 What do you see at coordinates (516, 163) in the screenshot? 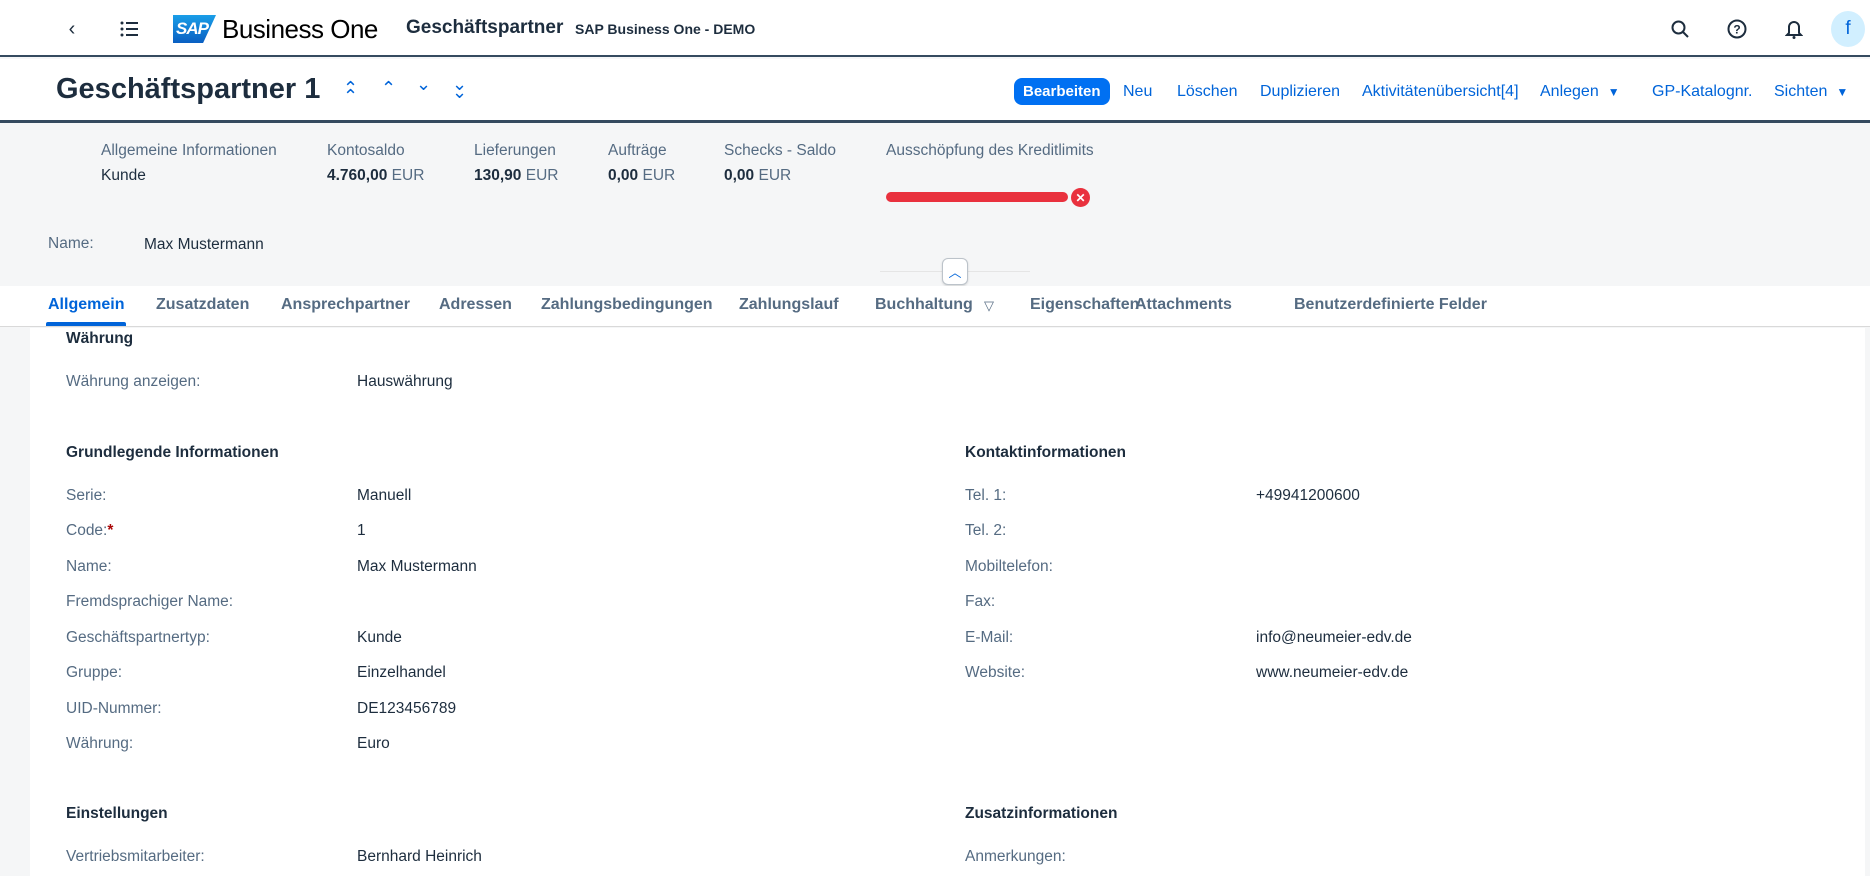
I see `kpi-deliveries: Lieferungen 130,90 EUR` at bounding box center [516, 163].